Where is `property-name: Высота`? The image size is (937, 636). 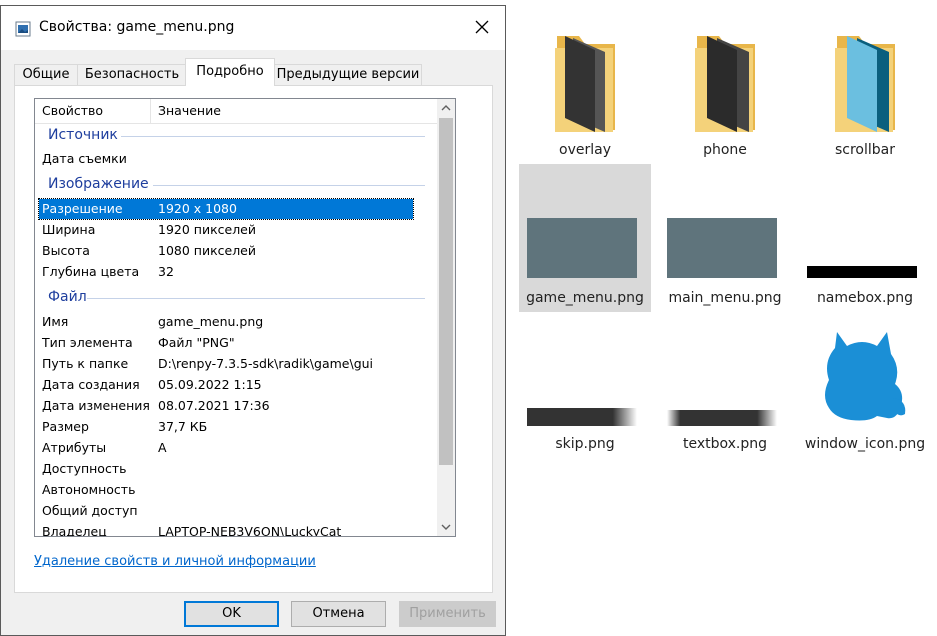 property-name: Высота is located at coordinates (66, 250).